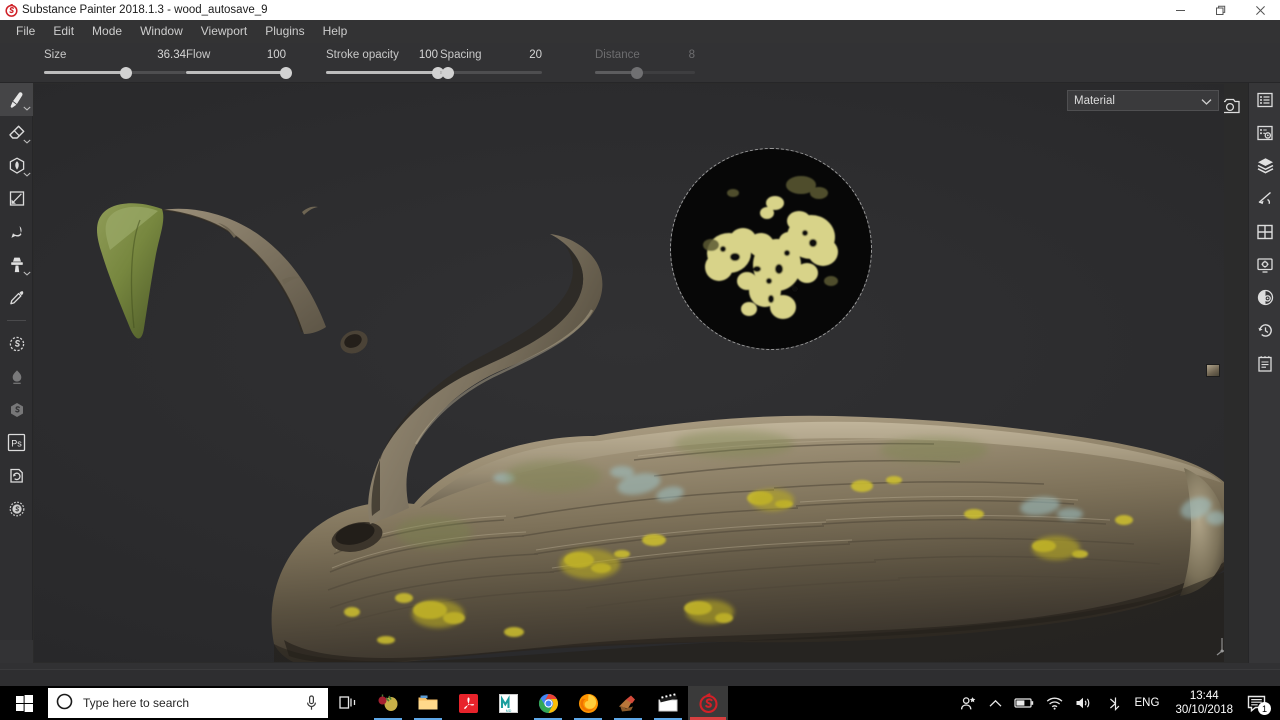 This screenshot has width=1280, height=720. Describe the element at coordinates (16, 99) in the screenshot. I see `paint-brush-tool` at that location.